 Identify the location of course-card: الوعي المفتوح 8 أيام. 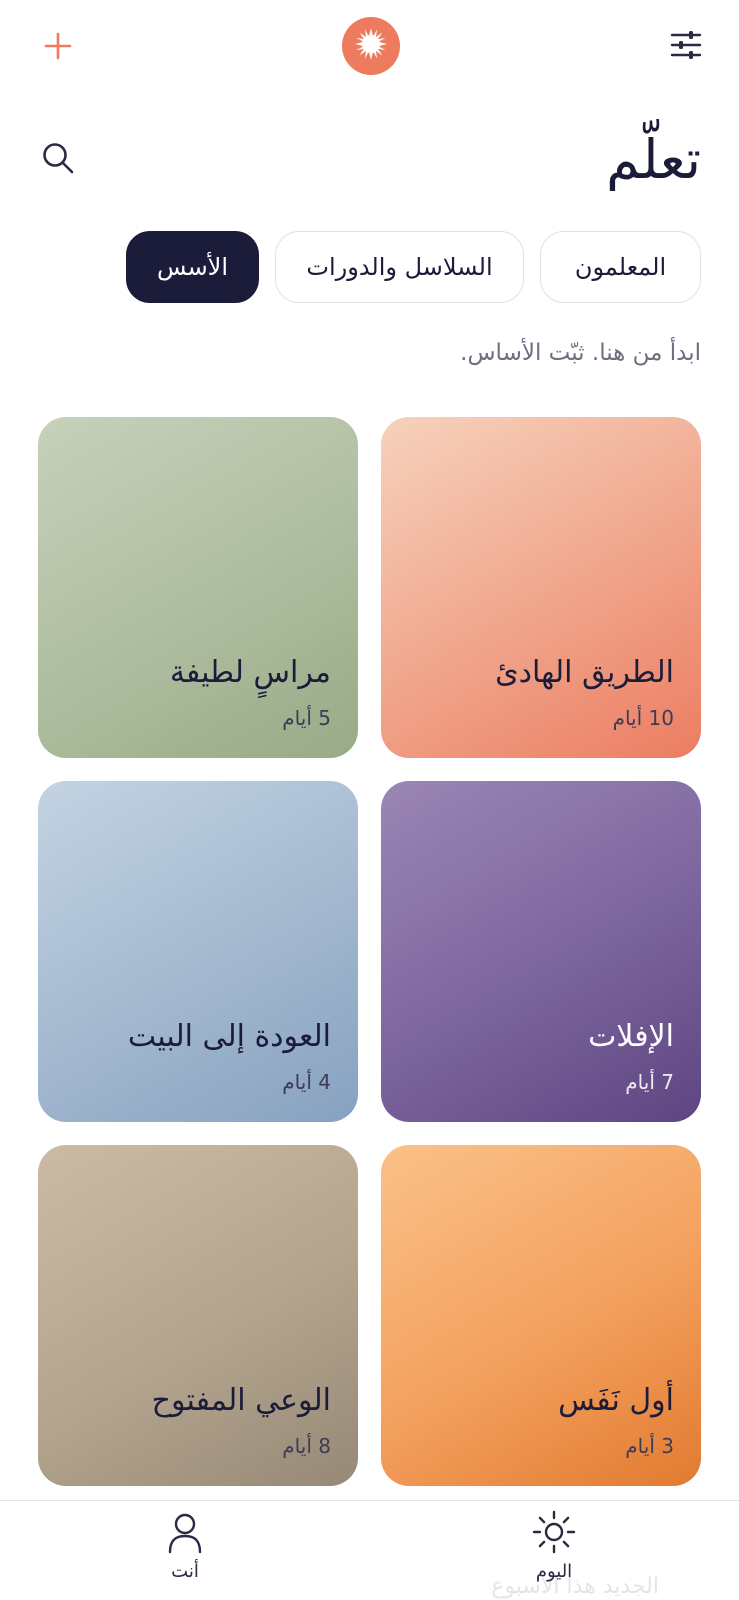
(198, 1315).